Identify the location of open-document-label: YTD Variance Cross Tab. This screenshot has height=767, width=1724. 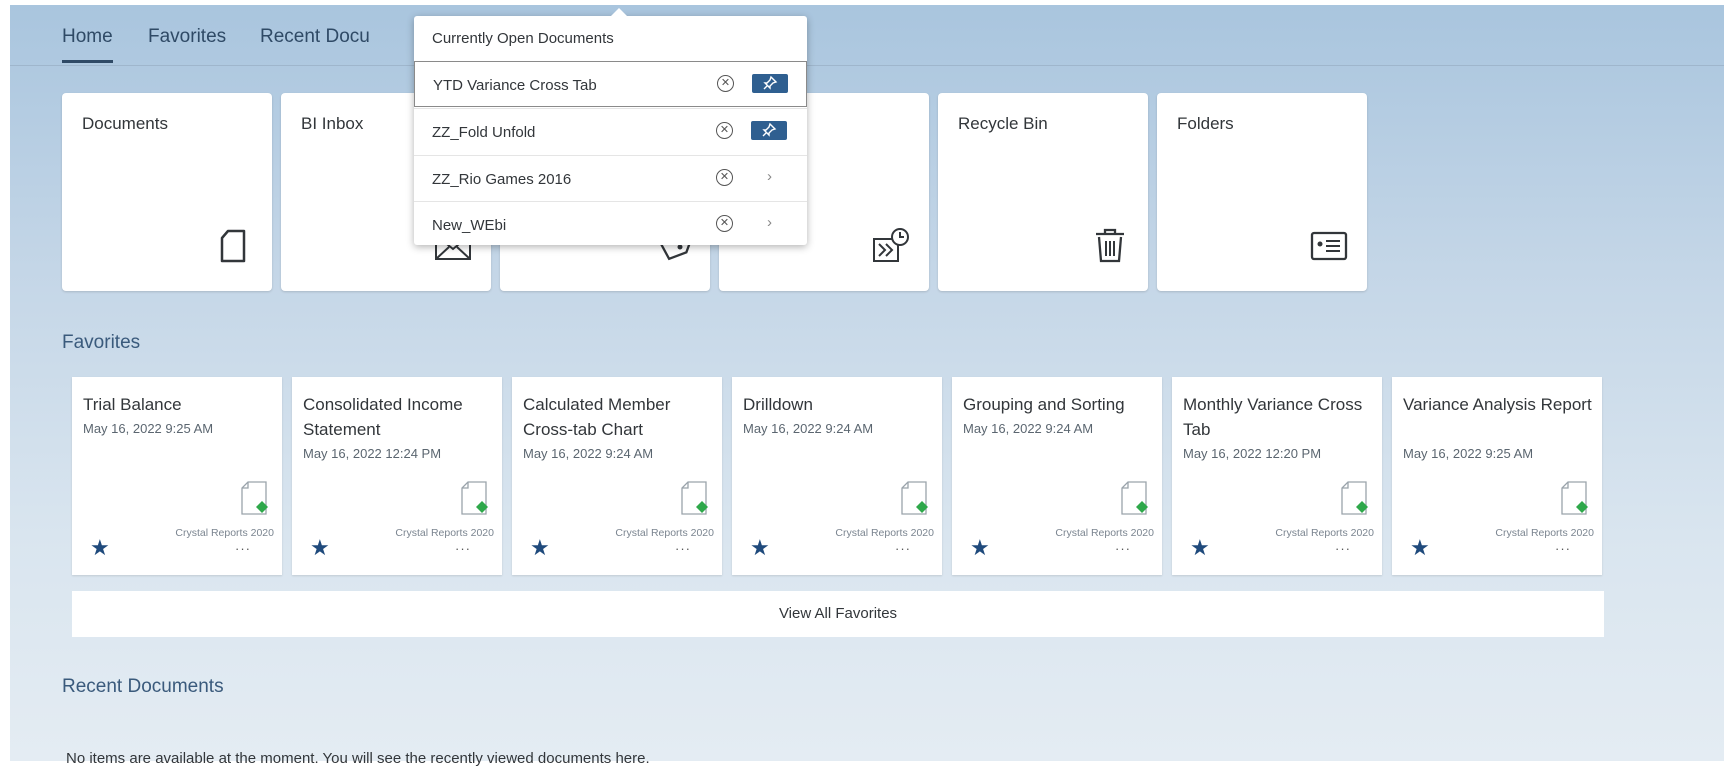
(515, 85).